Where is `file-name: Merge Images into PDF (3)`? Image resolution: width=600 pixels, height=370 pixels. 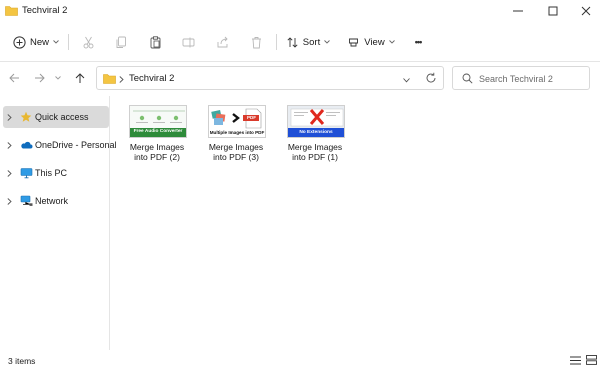
file-name: Merge Images into PDF (3) is located at coordinates (236, 152).